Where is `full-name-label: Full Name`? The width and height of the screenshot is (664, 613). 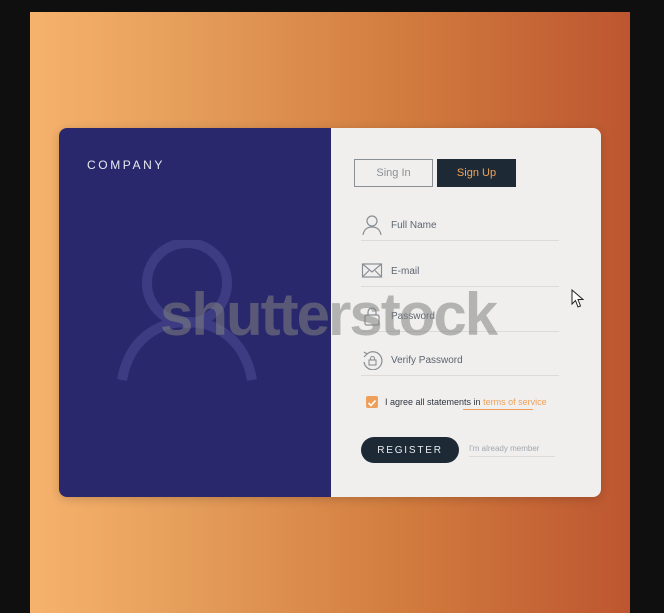
full-name-label: Full Name is located at coordinates (414, 225).